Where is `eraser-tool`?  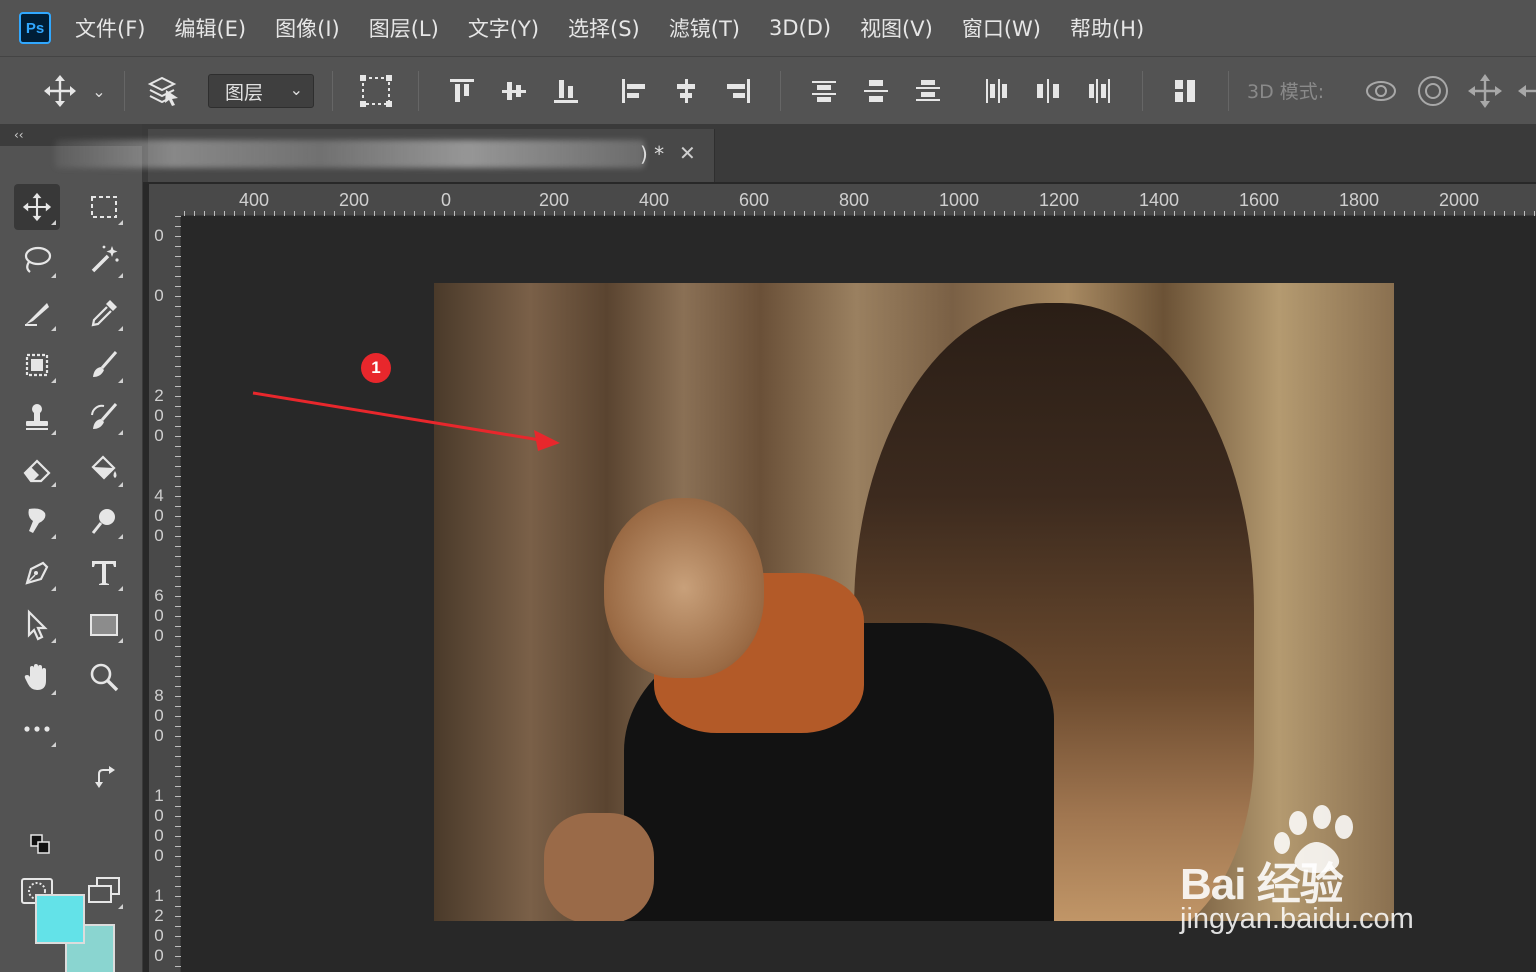 eraser-tool is located at coordinates (37, 469).